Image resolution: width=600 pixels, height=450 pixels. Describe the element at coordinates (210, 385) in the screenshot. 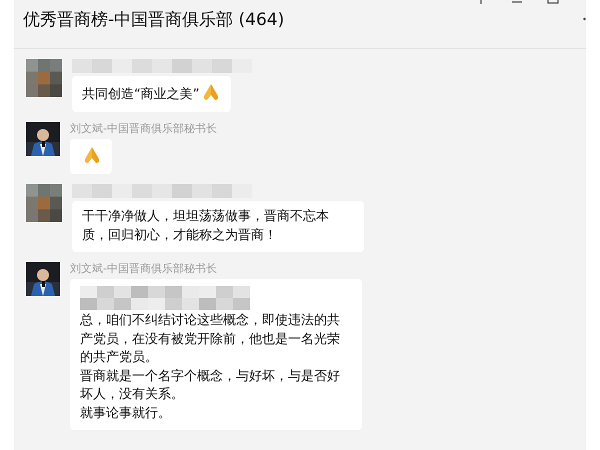

I see `message-text: 晋商就是一个名字个概念，与好坏，与是否好坏人，没有关系。` at that location.